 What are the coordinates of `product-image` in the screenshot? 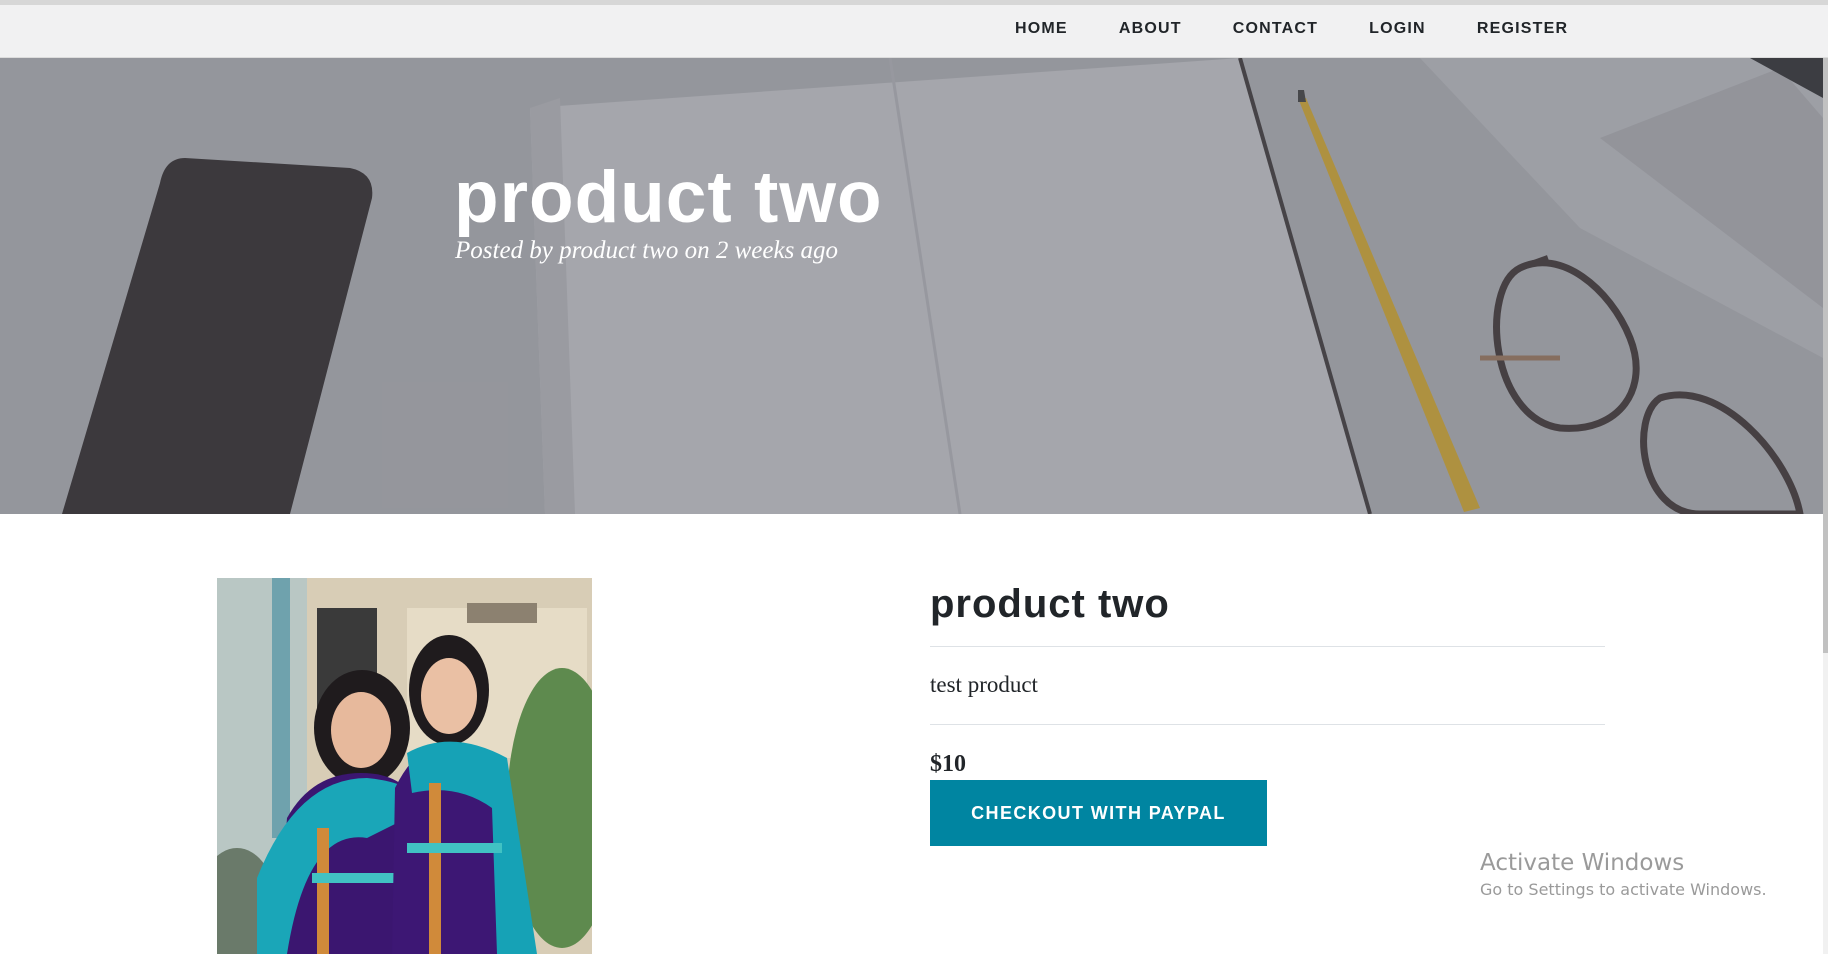 It's located at (404, 766).